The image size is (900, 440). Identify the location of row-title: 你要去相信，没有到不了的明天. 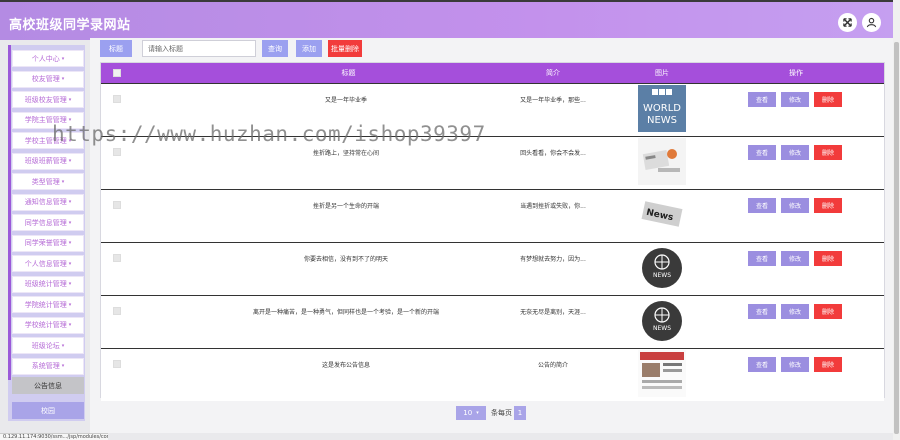
(345, 259).